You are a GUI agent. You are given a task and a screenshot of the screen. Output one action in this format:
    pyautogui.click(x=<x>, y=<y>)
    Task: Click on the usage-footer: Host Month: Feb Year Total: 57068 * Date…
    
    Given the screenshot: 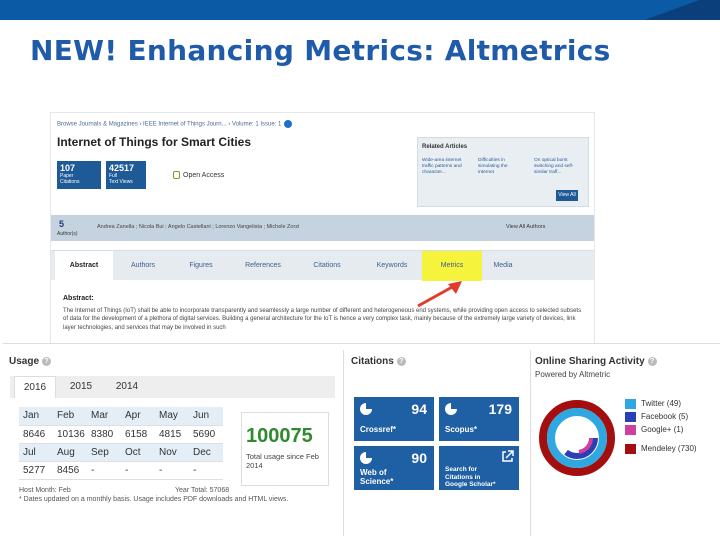 What is the action you would take?
    pyautogui.click(x=169, y=495)
    